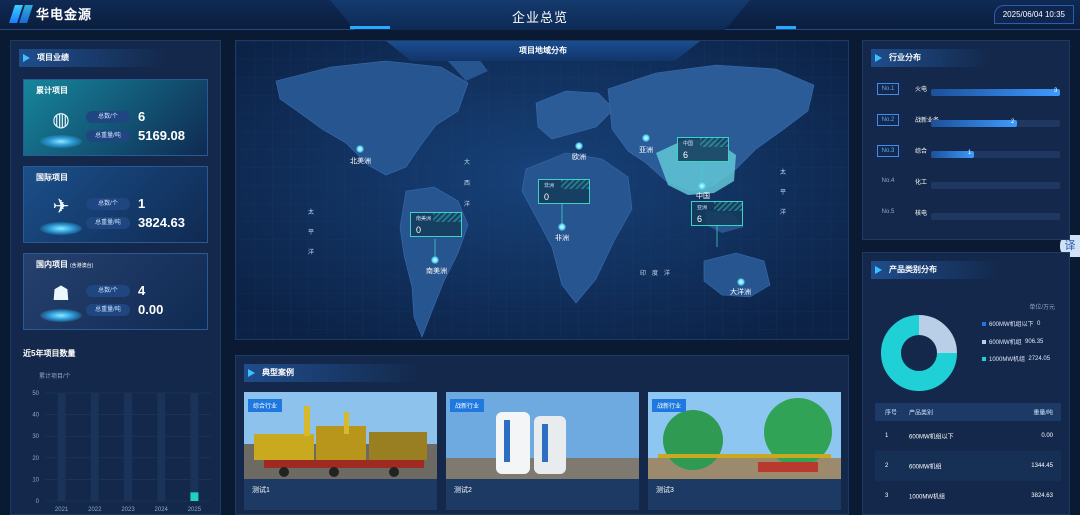  I want to click on y-tick-label: 30, so click(35, 437).